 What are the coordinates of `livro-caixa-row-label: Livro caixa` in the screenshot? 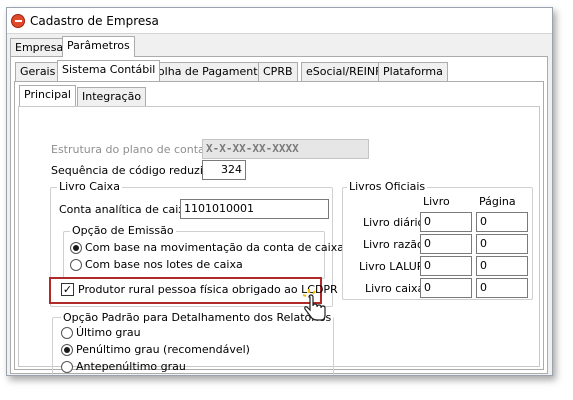 It's located at (395, 288).